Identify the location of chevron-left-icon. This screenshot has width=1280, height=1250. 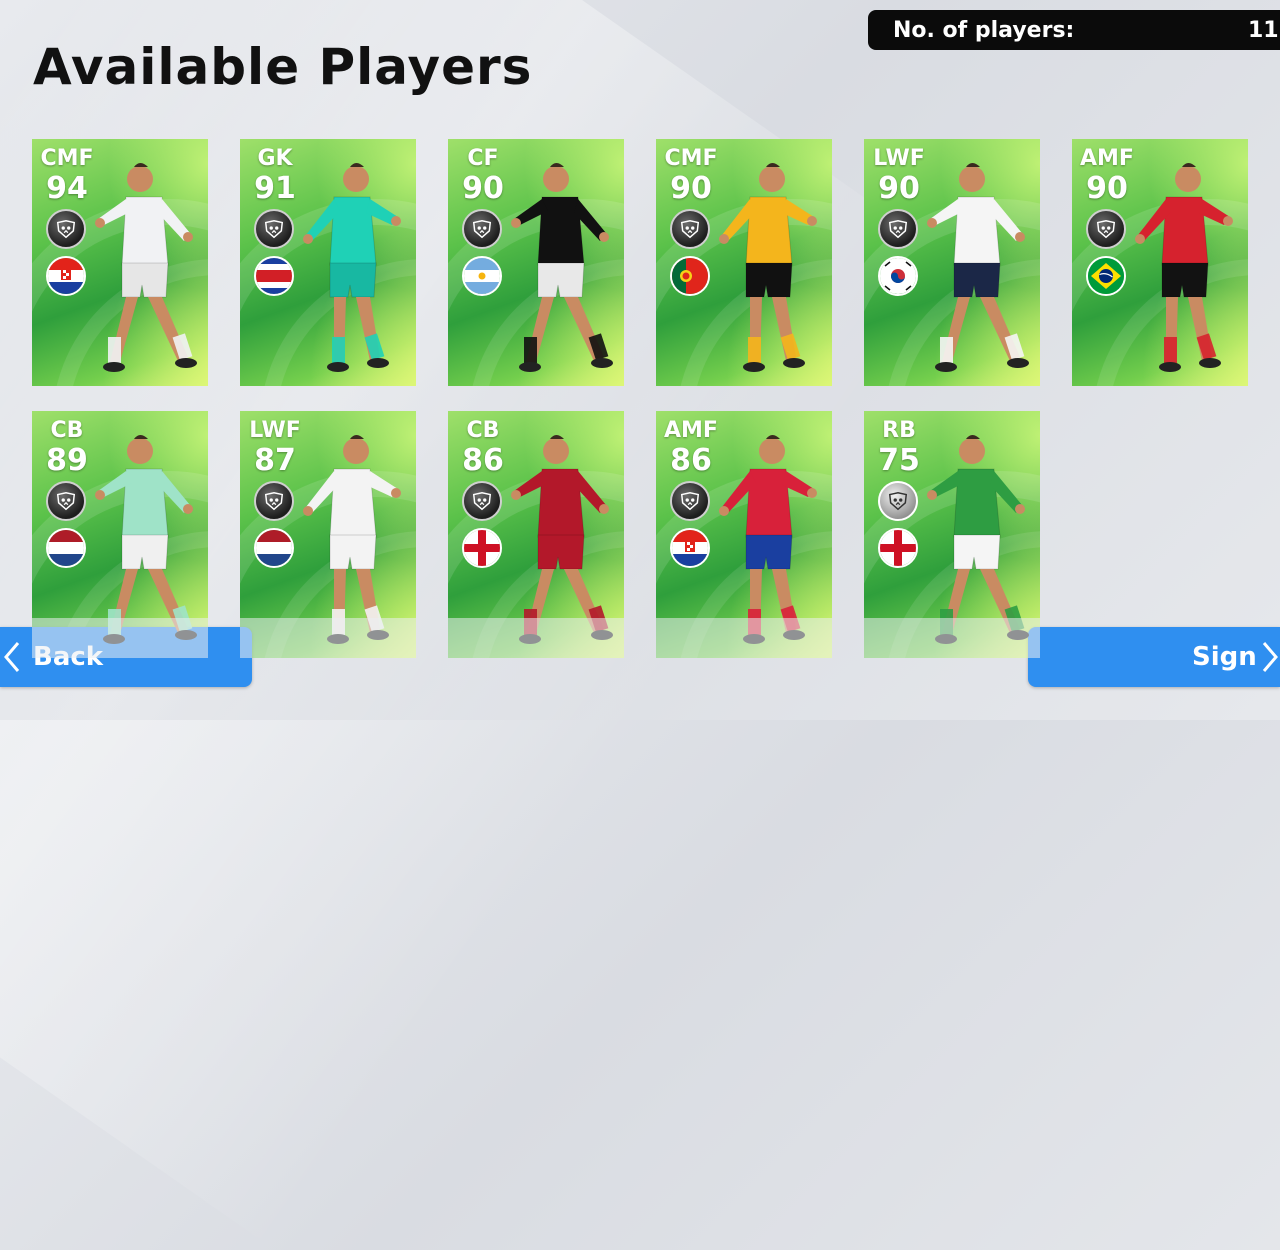
(12, 660).